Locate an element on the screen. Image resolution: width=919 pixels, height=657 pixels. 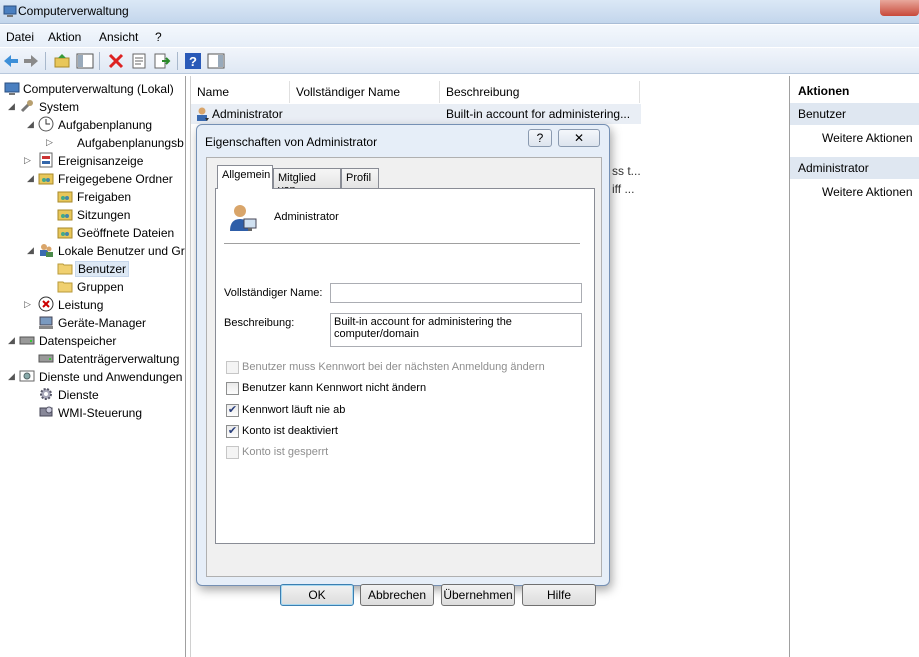
column-header-name: Name is located at coordinates (240, 92).